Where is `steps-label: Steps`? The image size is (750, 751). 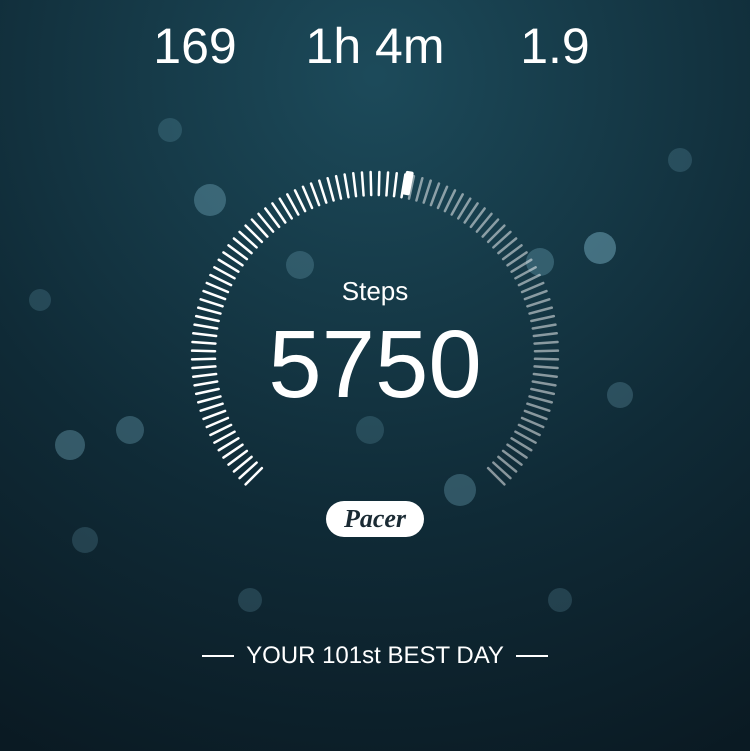
steps-label: Steps is located at coordinates (375, 291).